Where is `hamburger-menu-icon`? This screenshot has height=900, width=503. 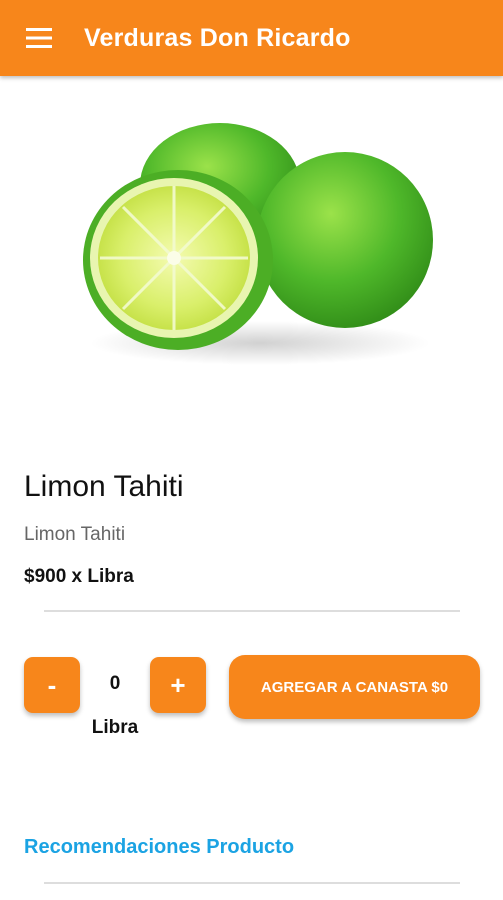
hamburger-menu-icon is located at coordinates (39, 38).